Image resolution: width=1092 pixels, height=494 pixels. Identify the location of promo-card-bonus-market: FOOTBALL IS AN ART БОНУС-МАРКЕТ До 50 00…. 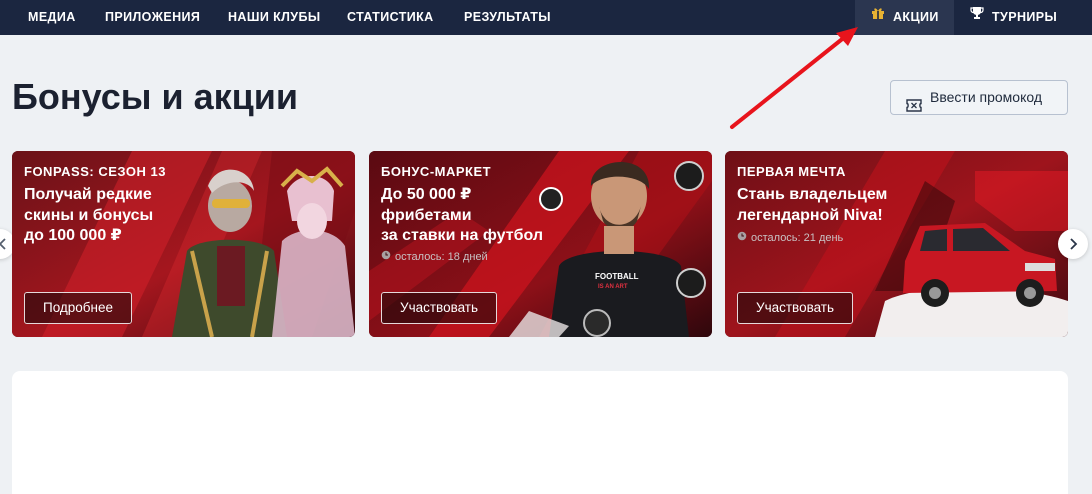
(540, 244).